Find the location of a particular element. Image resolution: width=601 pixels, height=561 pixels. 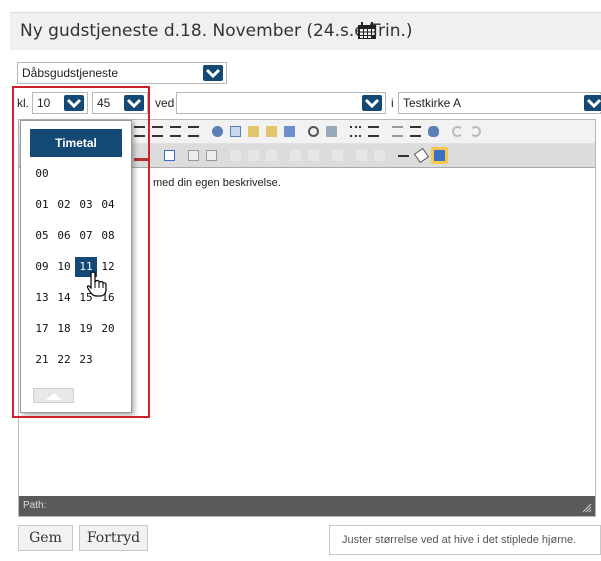

row-insert-icon is located at coordinates (235, 155).